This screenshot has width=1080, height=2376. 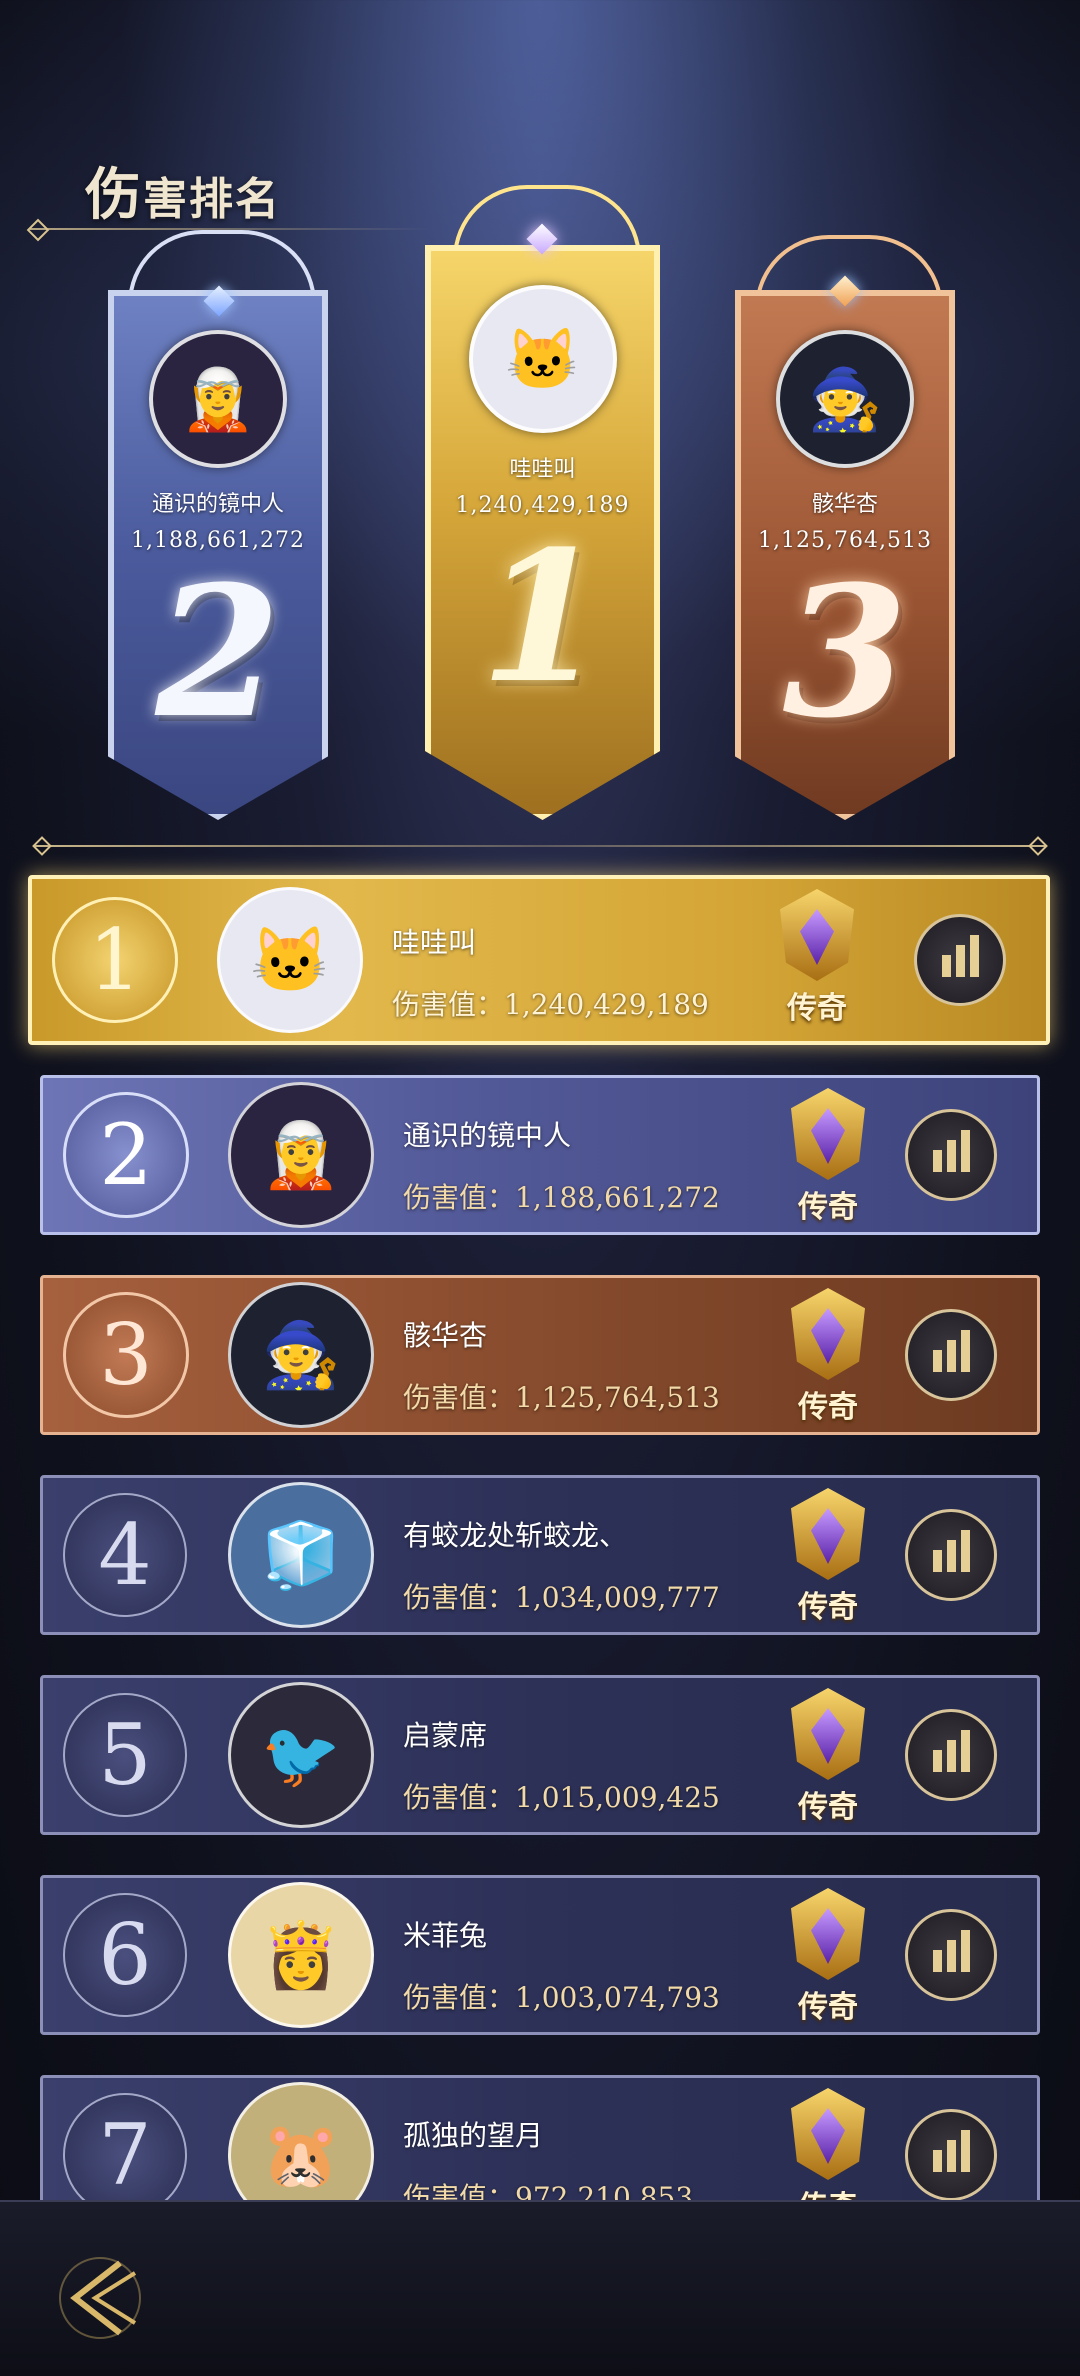 What do you see at coordinates (473, 2135) in the screenshot?
I see `player-name: 孤独的望月` at bounding box center [473, 2135].